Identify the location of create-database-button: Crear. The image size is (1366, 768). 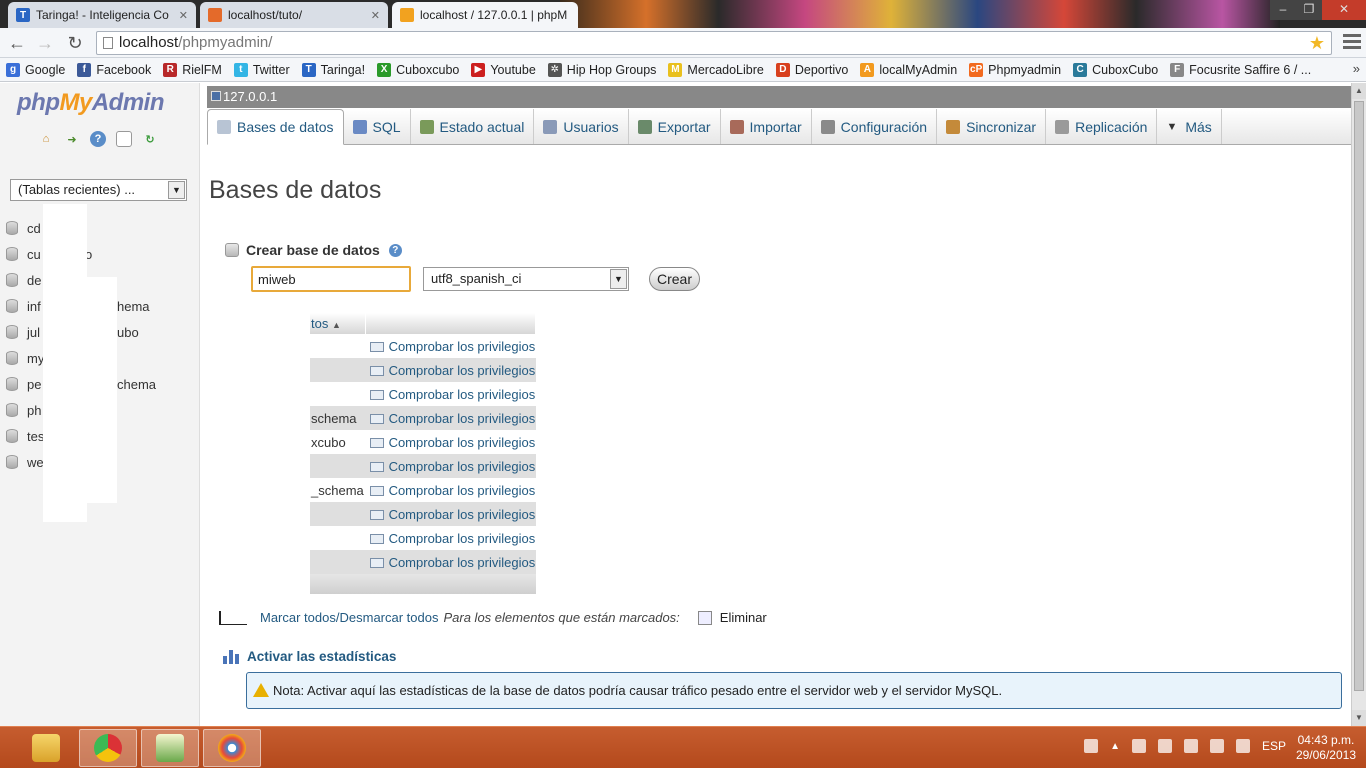
(674, 279).